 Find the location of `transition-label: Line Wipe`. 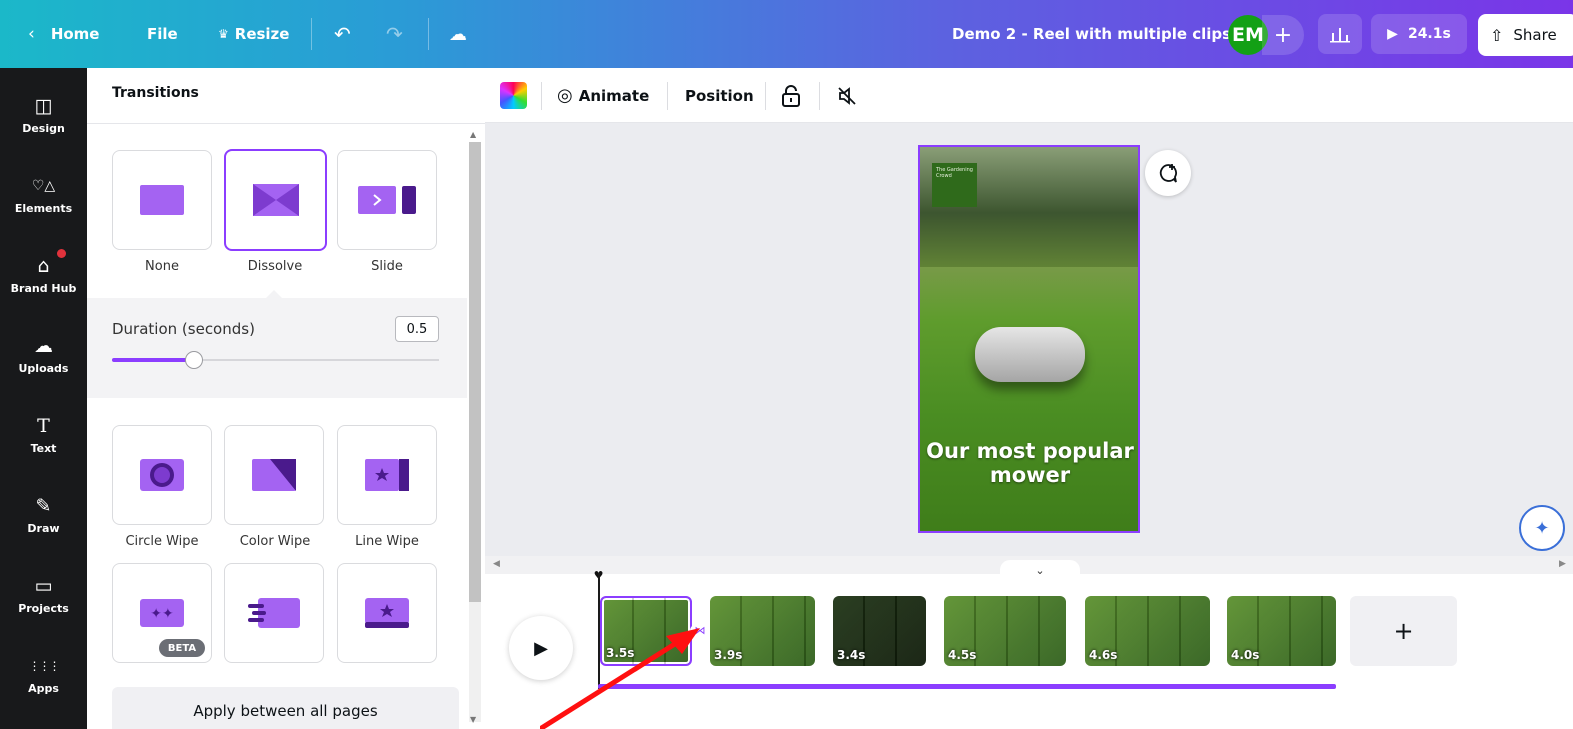

transition-label: Line Wipe is located at coordinates (387, 541).